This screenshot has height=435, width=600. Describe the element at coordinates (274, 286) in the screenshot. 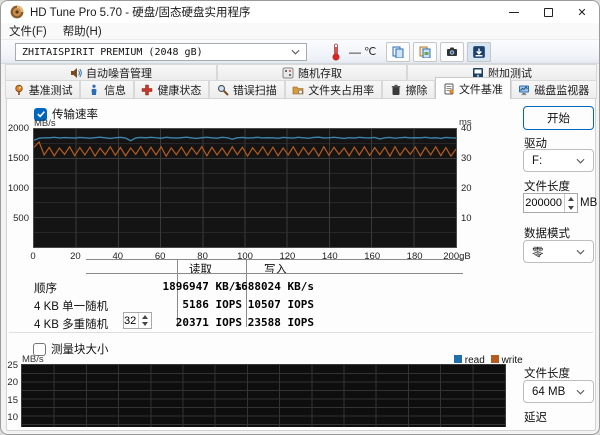

I see `sequential-write-value: 1688024 KB/s` at that location.